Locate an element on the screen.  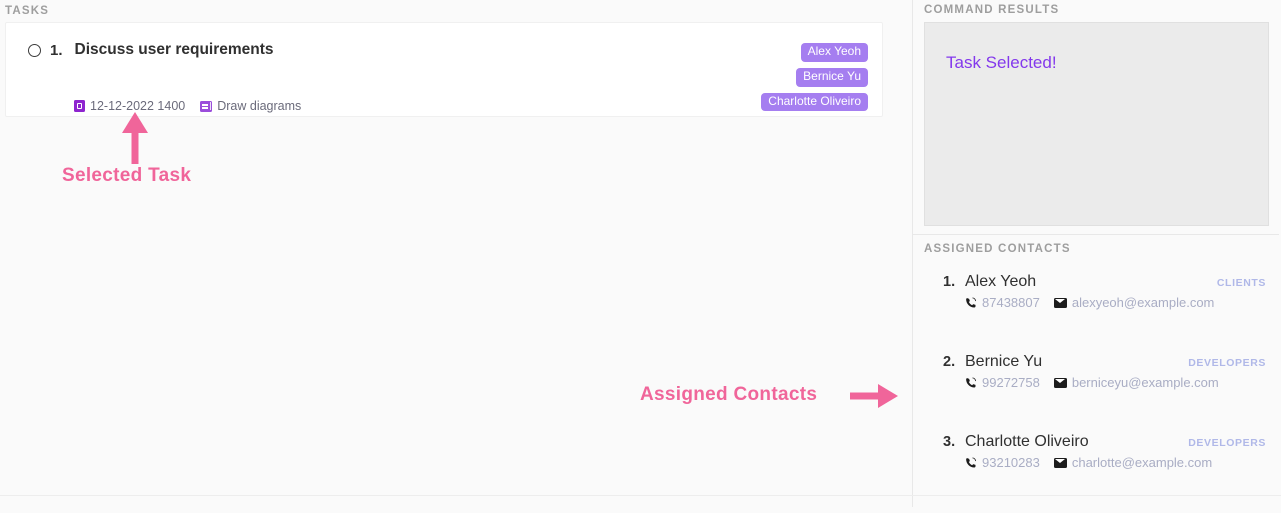
task-tag: Bernice Yu is located at coordinates (832, 77).